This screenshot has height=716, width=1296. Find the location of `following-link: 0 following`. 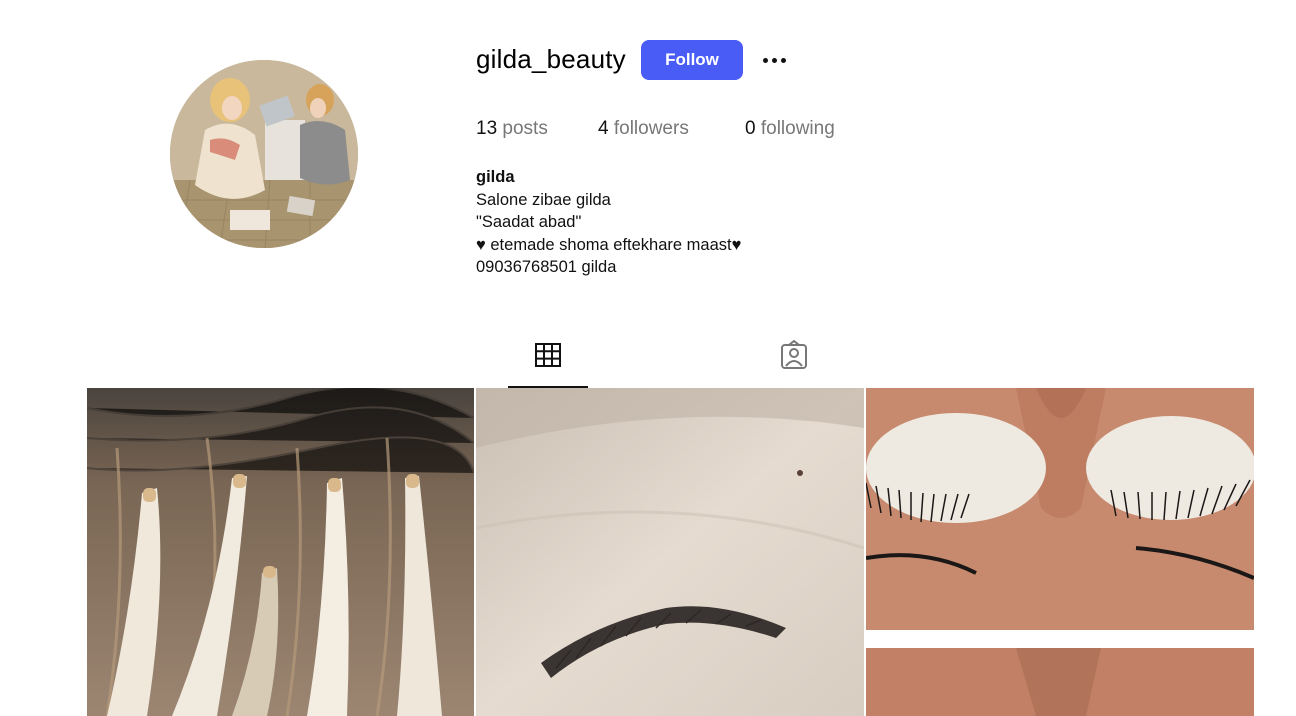

following-link: 0 following is located at coordinates (790, 129).